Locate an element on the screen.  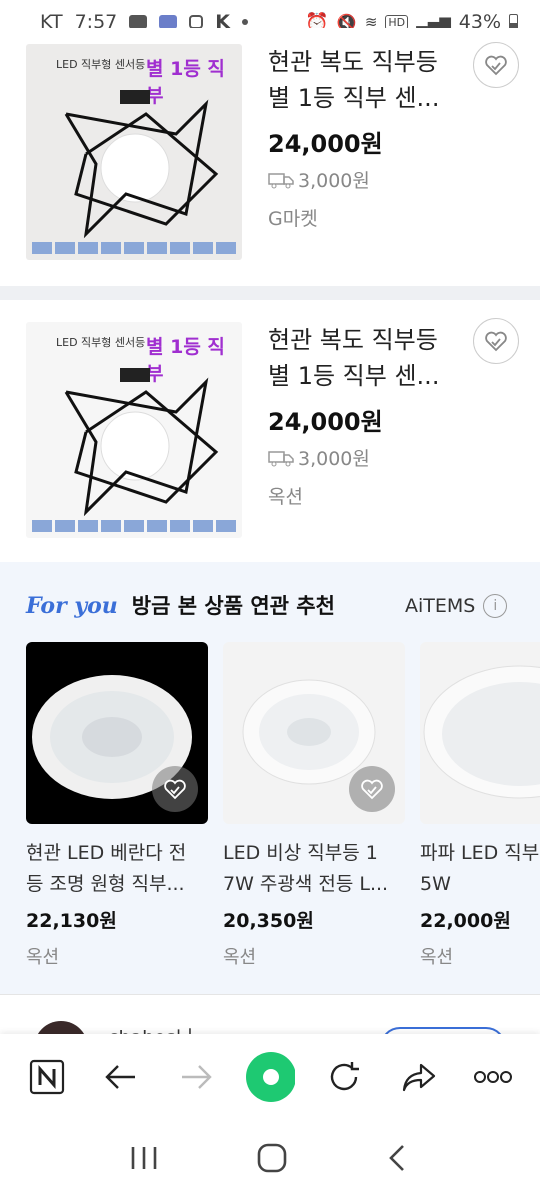
share-icon is located at coordinates (418, 1077).